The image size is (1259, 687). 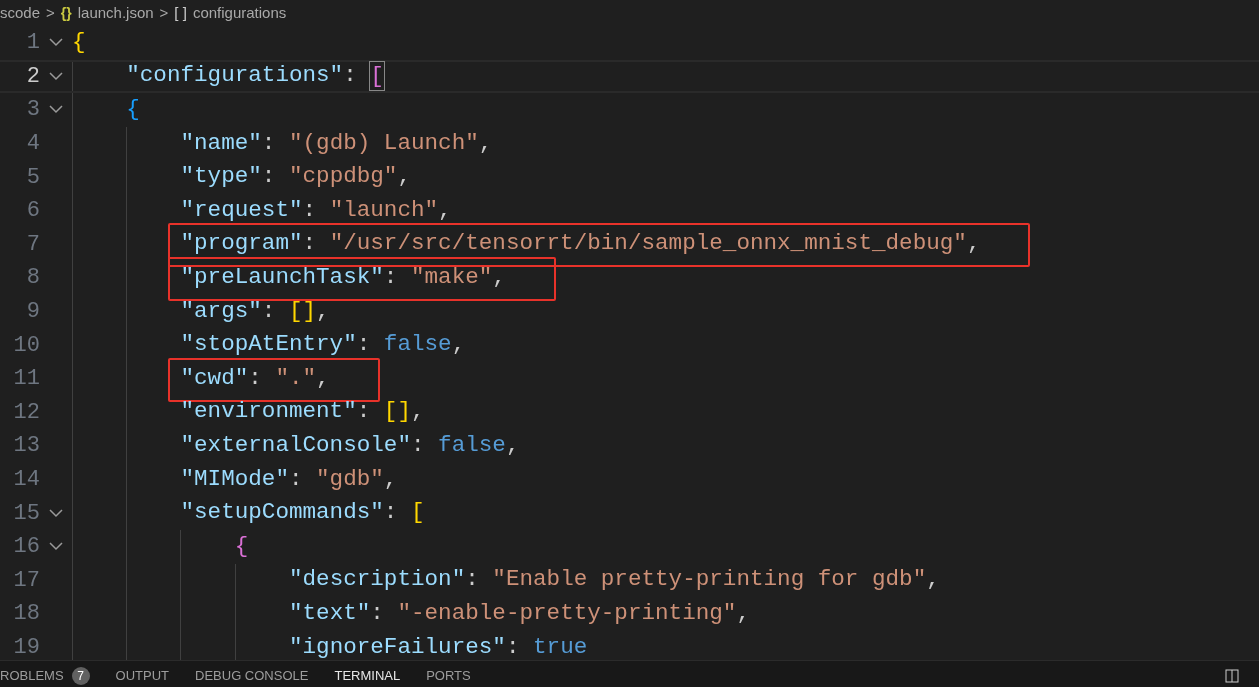 I want to click on breadcrumb-item: configurations, so click(x=239, y=13).